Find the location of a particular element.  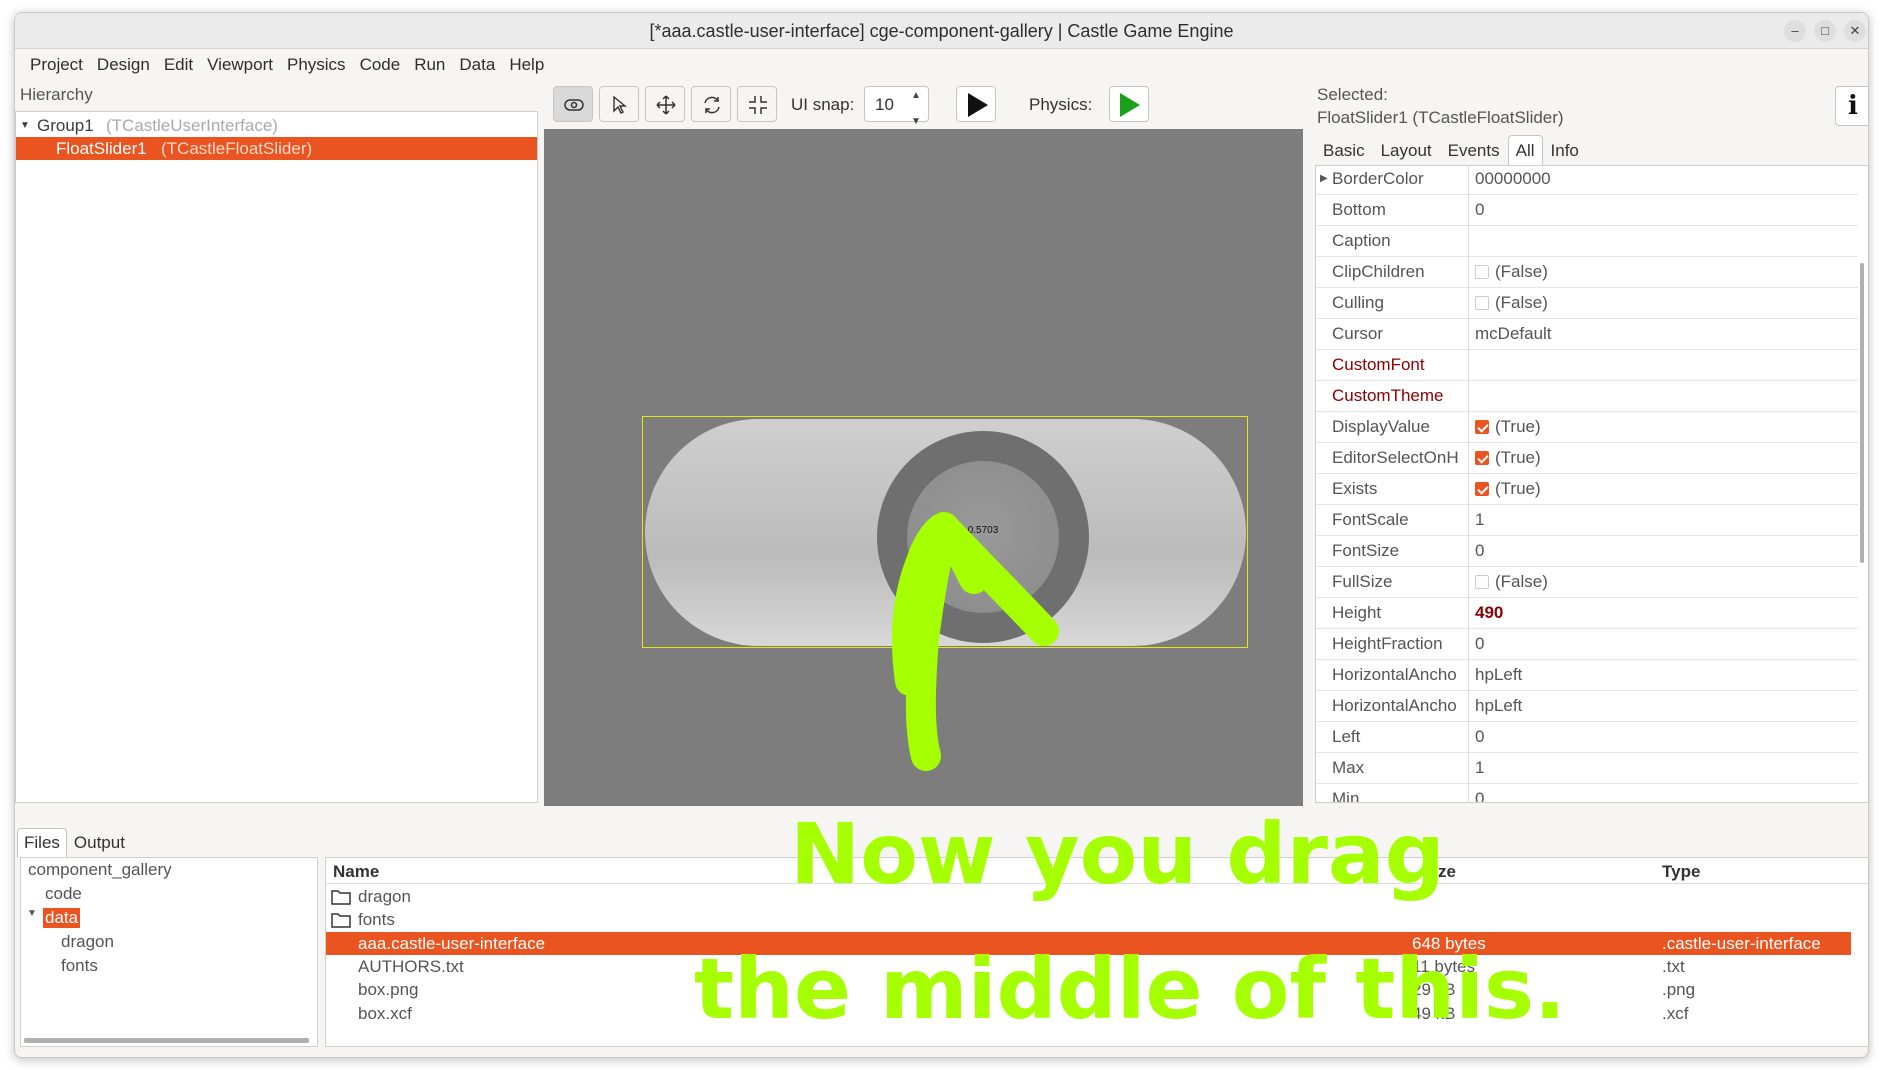

maximize-button: □ is located at coordinates (1825, 31).